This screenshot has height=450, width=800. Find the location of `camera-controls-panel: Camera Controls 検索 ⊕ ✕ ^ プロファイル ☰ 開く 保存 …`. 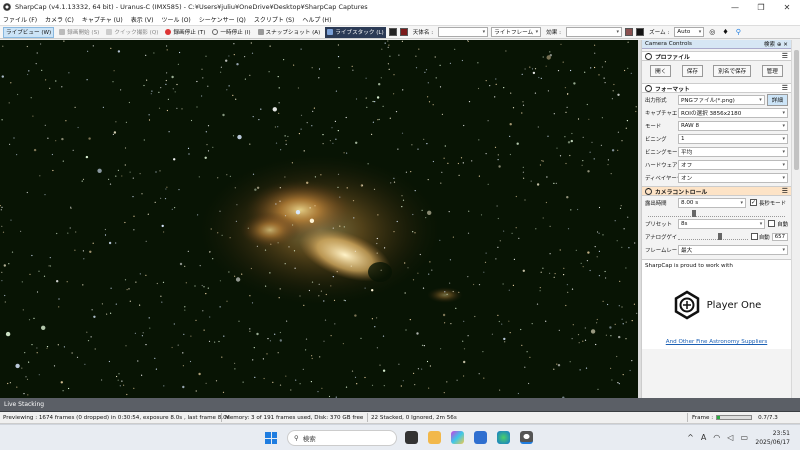

camera-controls-panel: Camera Controls 検索 ⊕ ✕ ^ プロファイル ☰ 開く 保存 … is located at coordinates (716, 219).